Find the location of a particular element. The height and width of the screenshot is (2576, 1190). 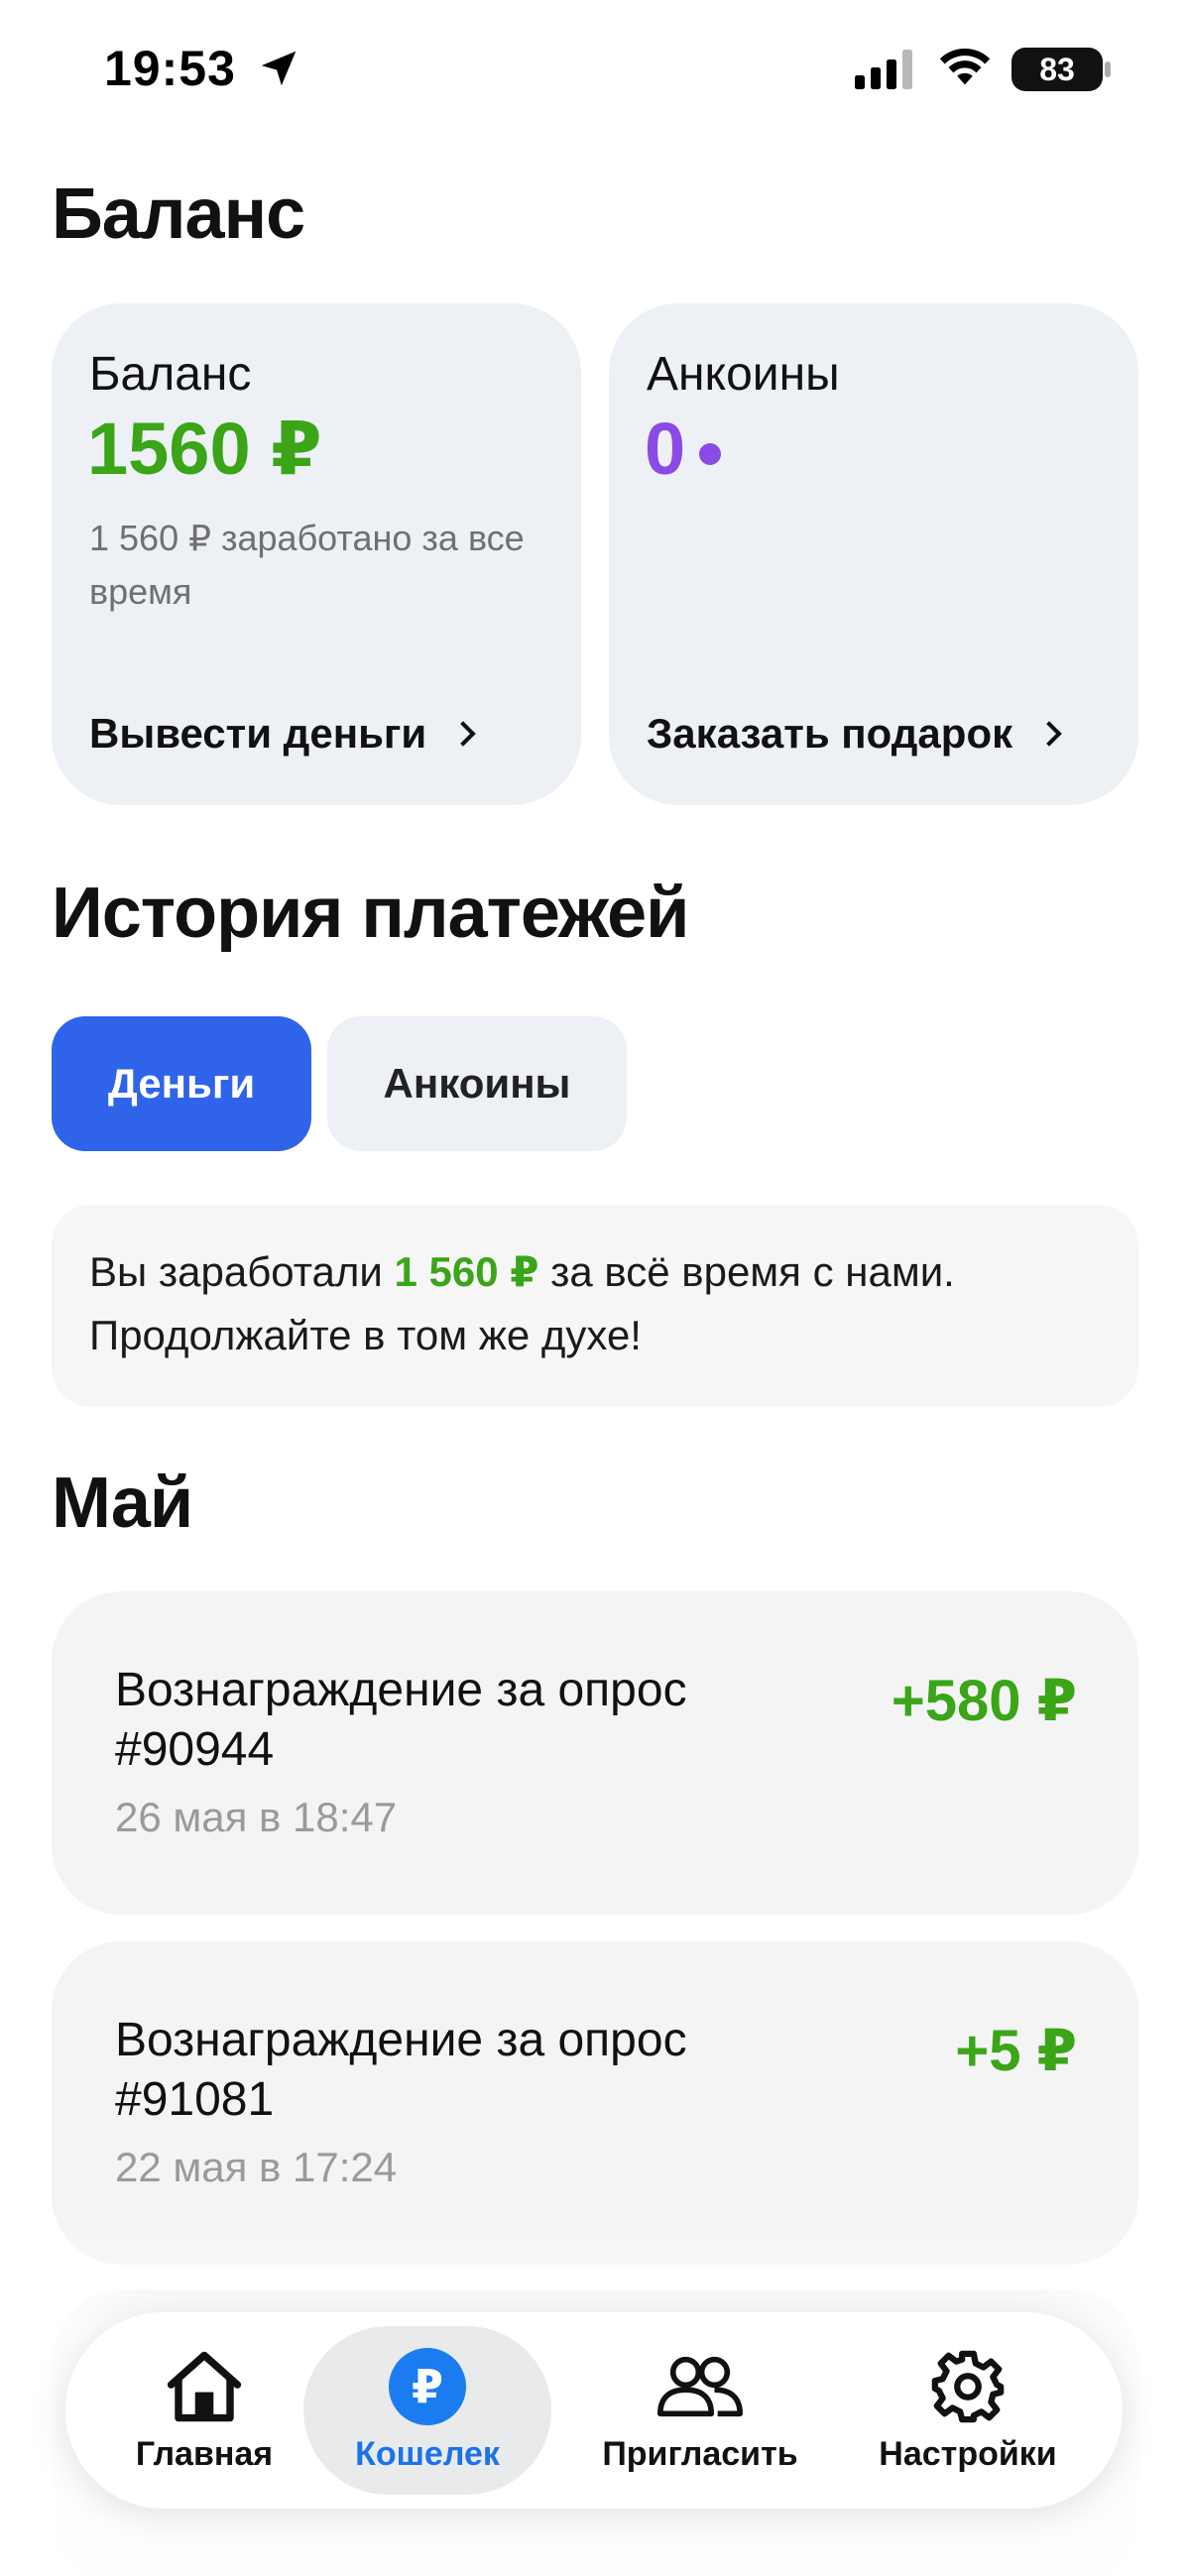

coins-value-row: 0 is located at coordinates (683, 449).